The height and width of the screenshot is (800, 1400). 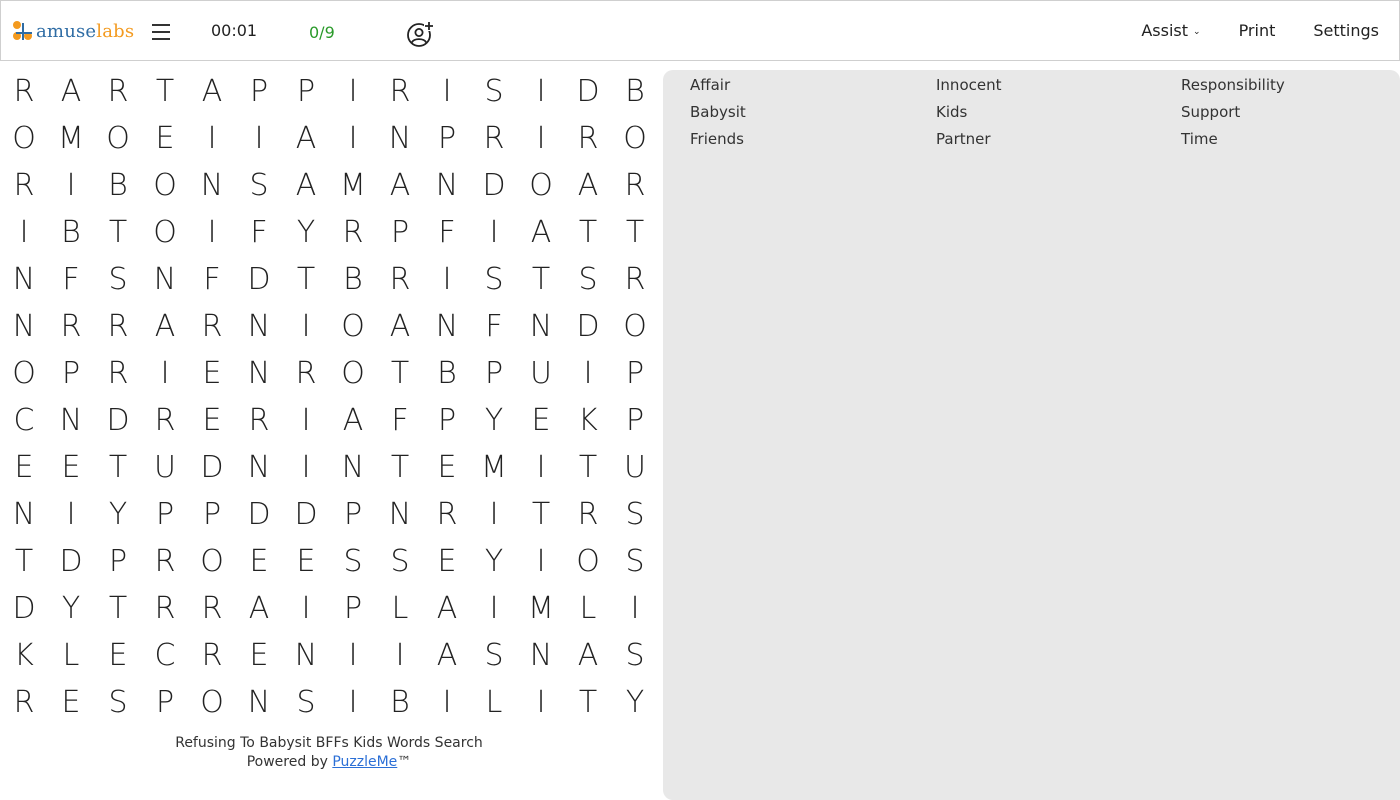 What do you see at coordinates (1346, 30) in the screenshot?
I see `settings-button: Settings` at bounding box center [1346, 30].